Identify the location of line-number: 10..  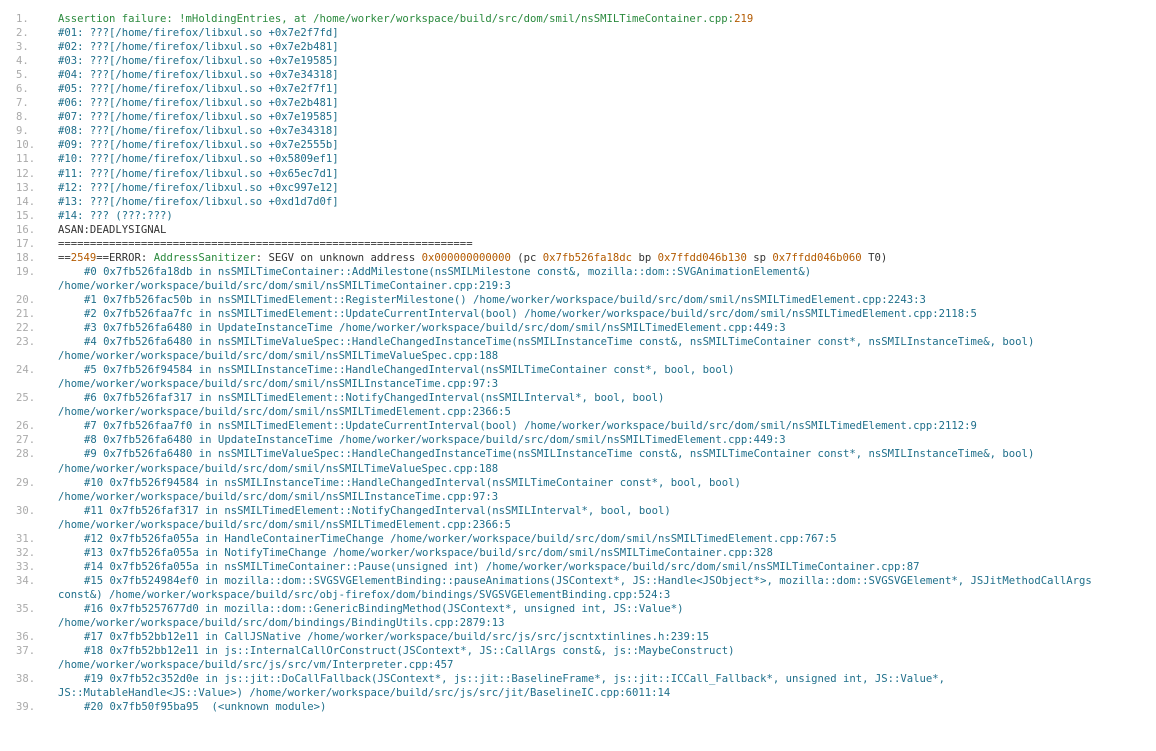
(26, 145).